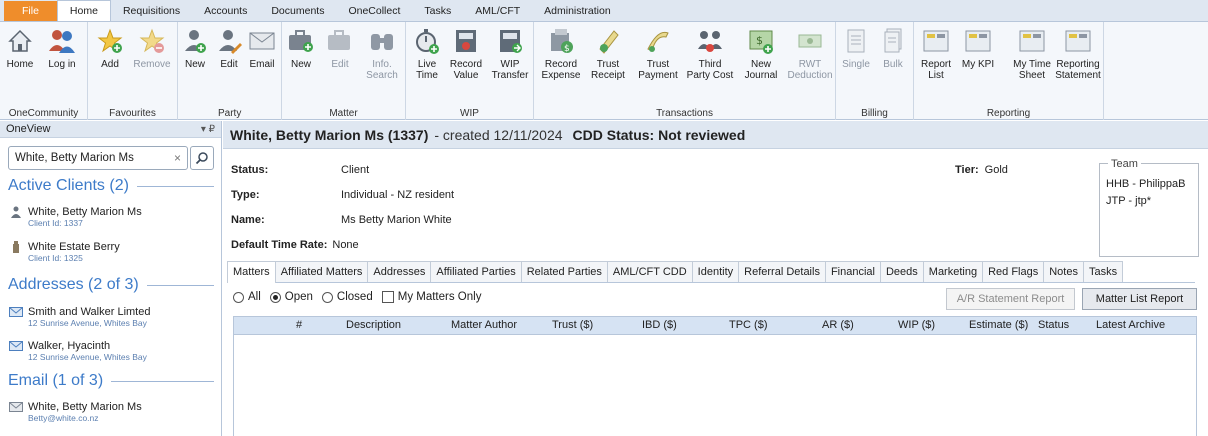  I want to click on tab-red-flags: Red Flags, so click(1013, 271).